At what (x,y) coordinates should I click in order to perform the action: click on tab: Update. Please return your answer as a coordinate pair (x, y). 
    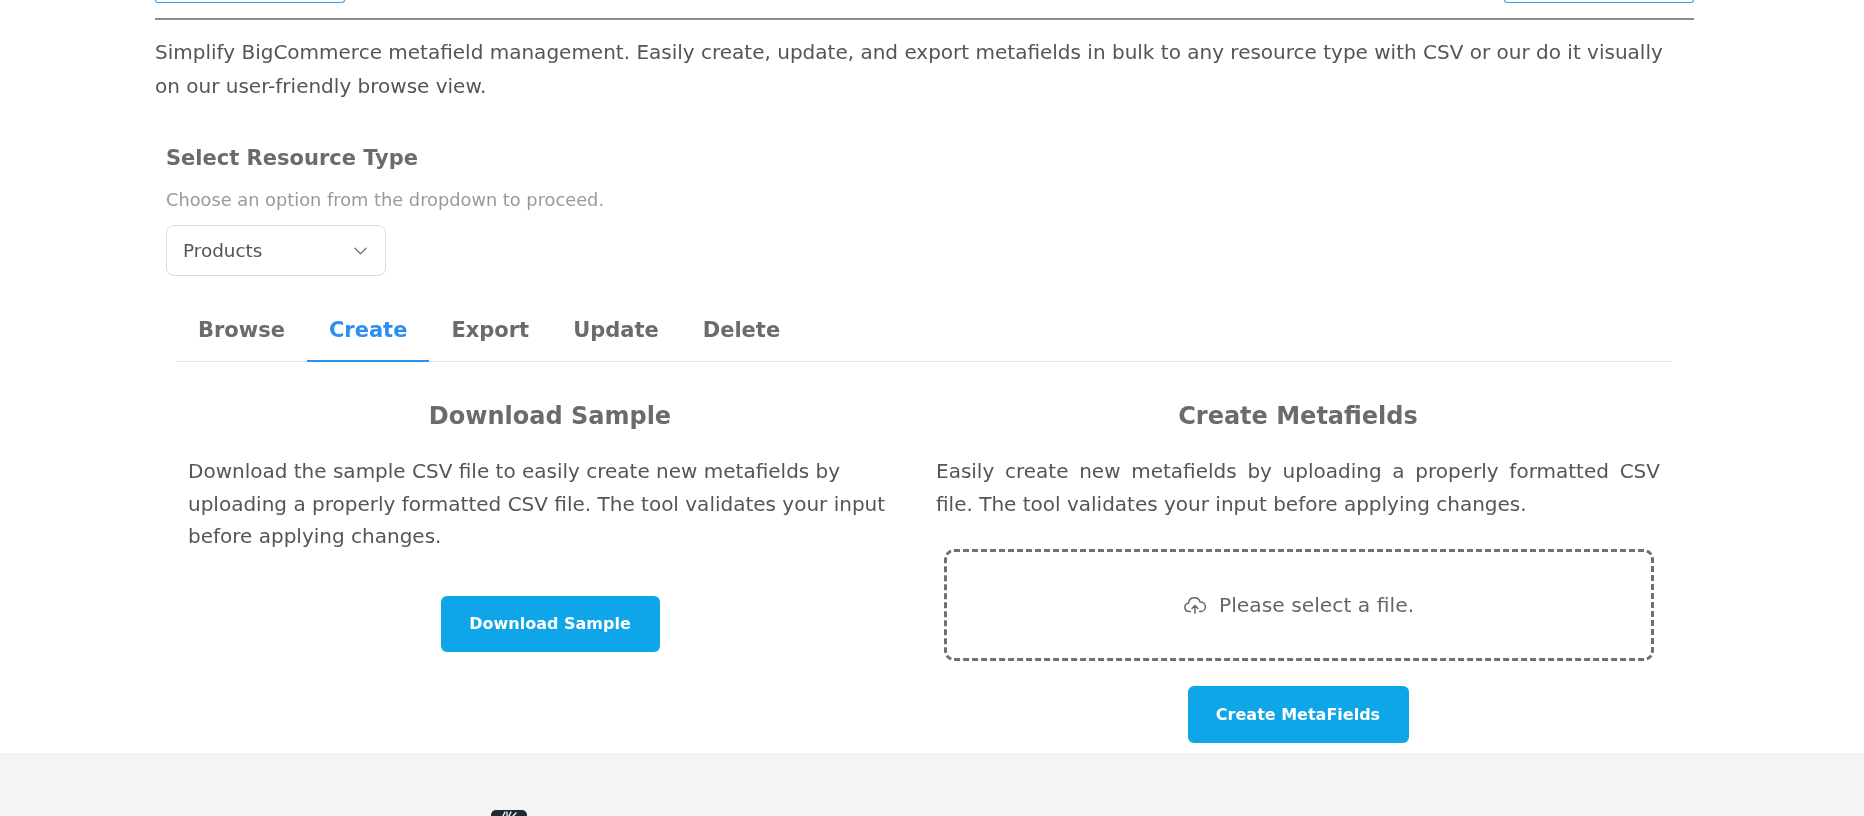
    Looking at the image, I should click on (616, 337).